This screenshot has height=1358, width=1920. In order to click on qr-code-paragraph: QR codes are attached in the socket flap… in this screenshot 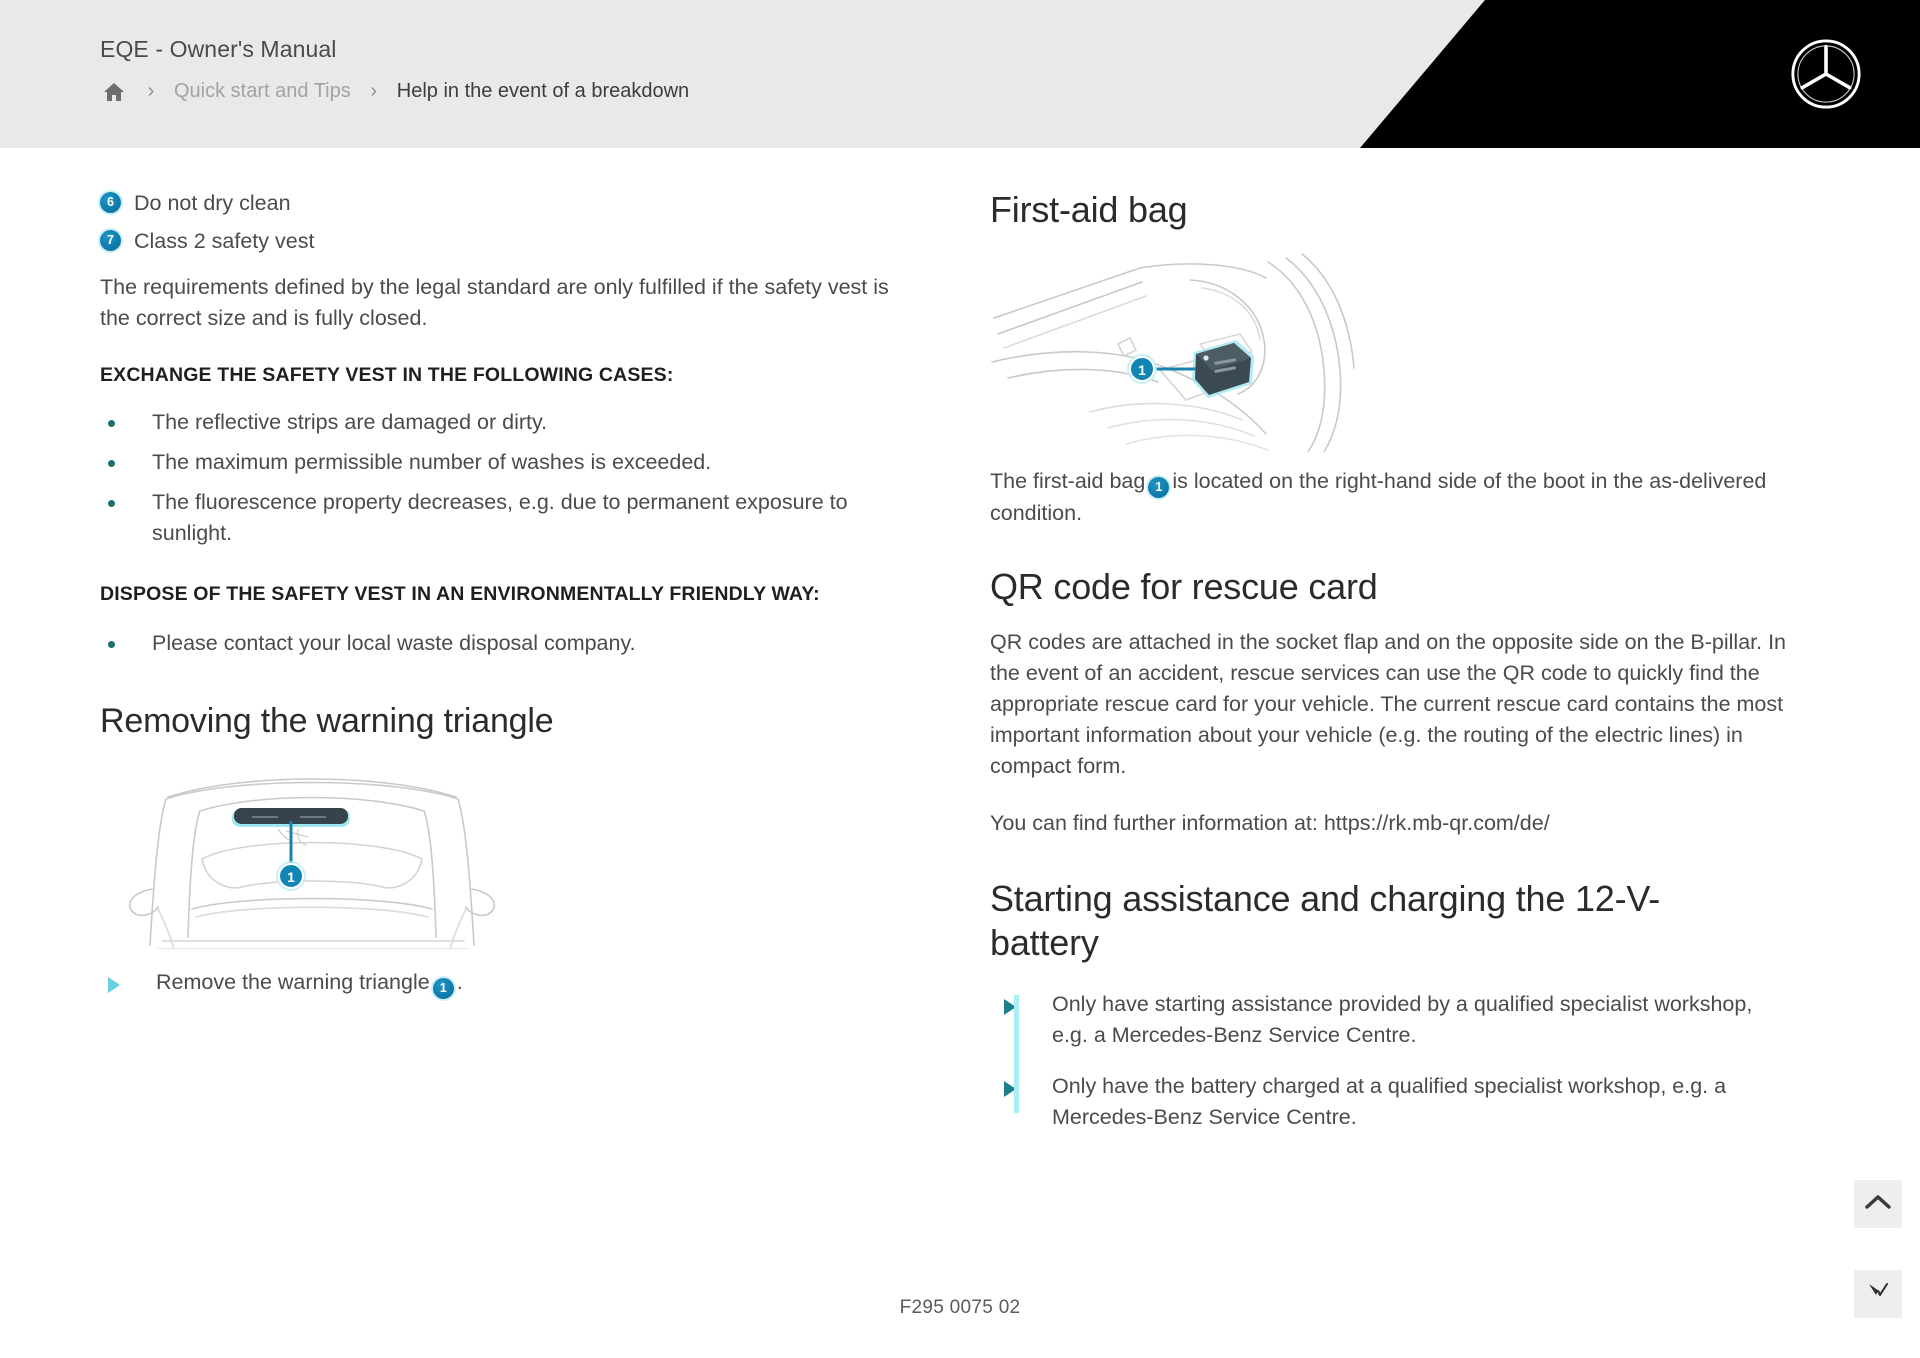, I will do `click(1388, 704)`.